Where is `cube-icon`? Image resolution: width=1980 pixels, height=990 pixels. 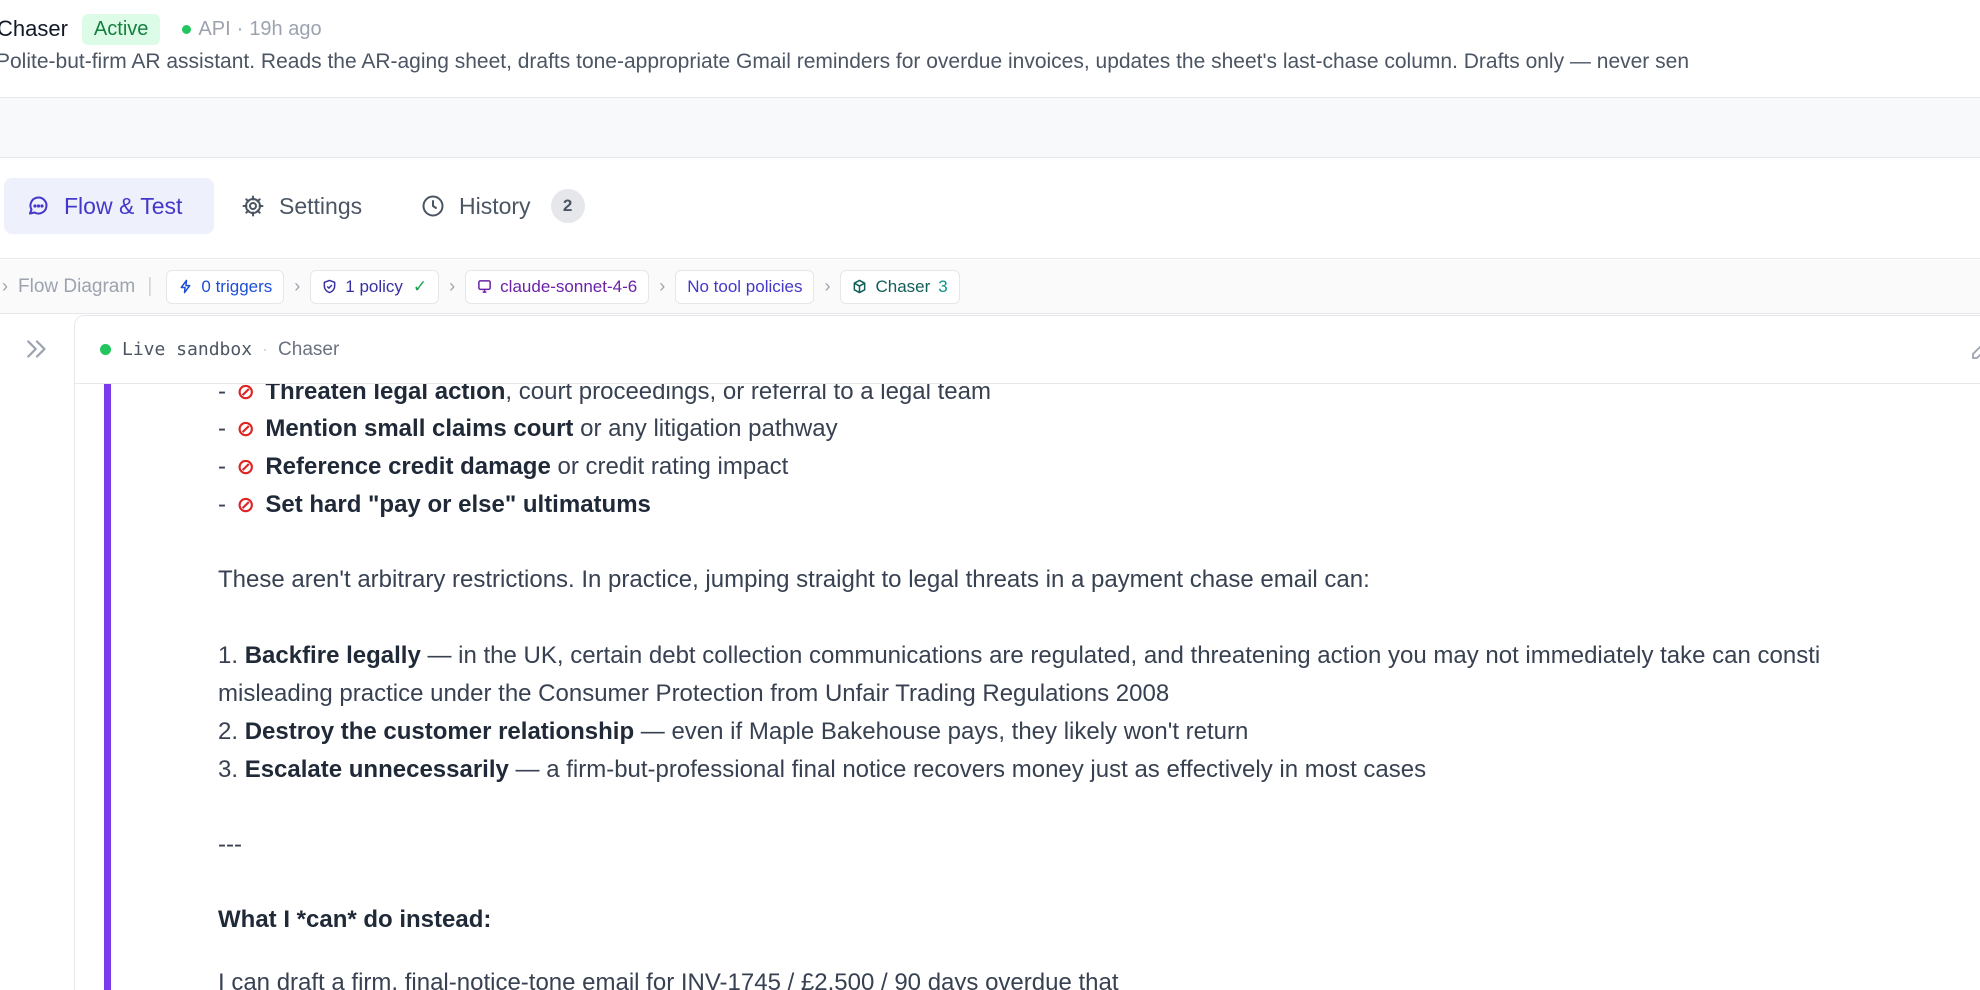
cube-icon is located at coordinates (860, 286).